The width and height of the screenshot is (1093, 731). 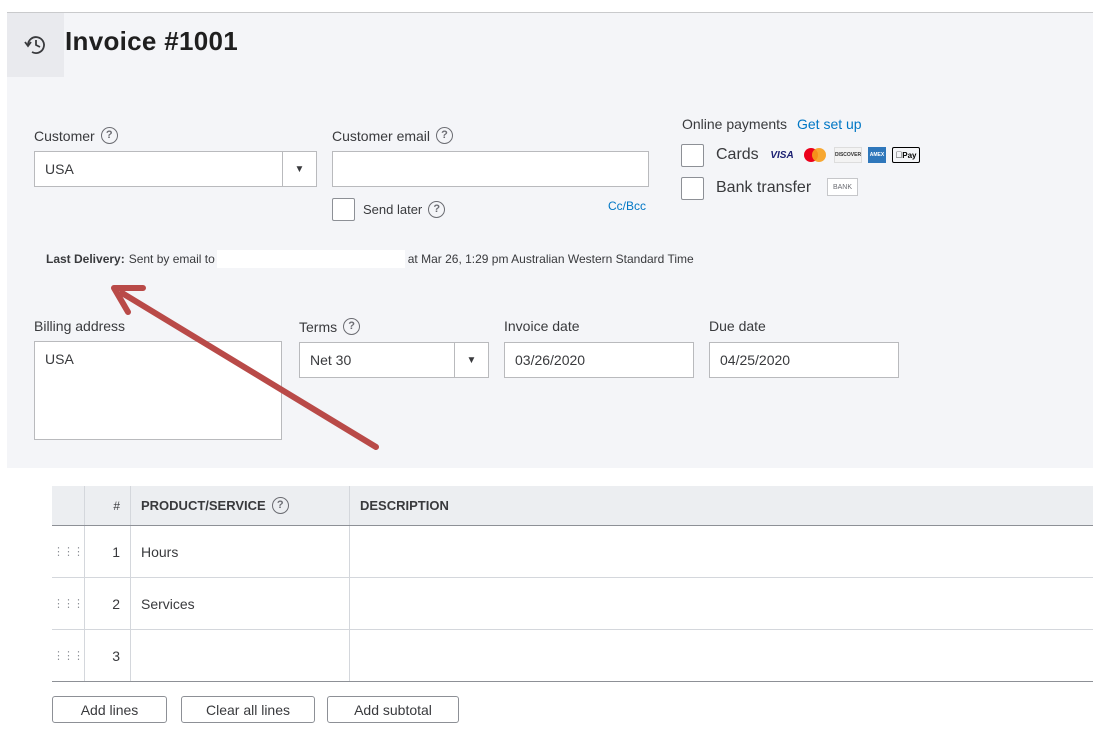 I want to click on discover-icon: DISCOVER, so click(x=848, y=155).